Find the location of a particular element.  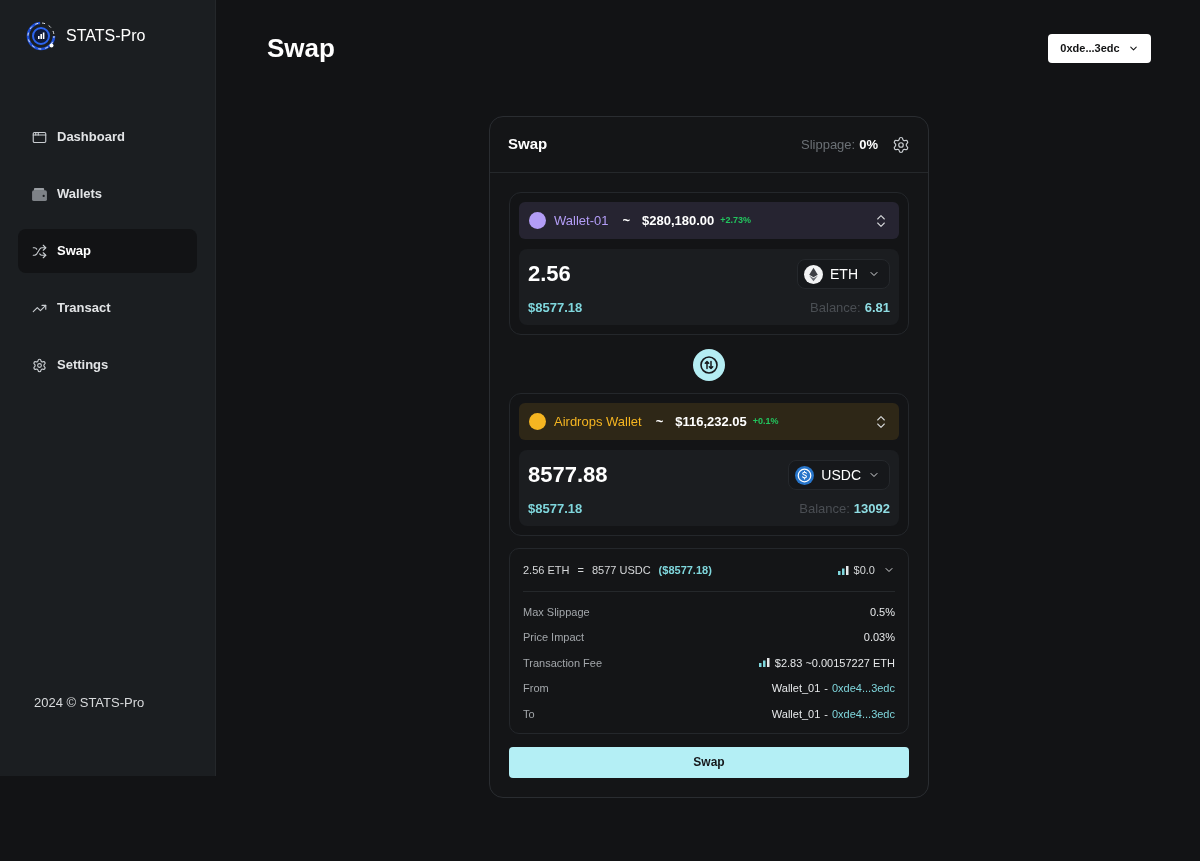

nav-item: Settings is located at coordinates (107, 365).